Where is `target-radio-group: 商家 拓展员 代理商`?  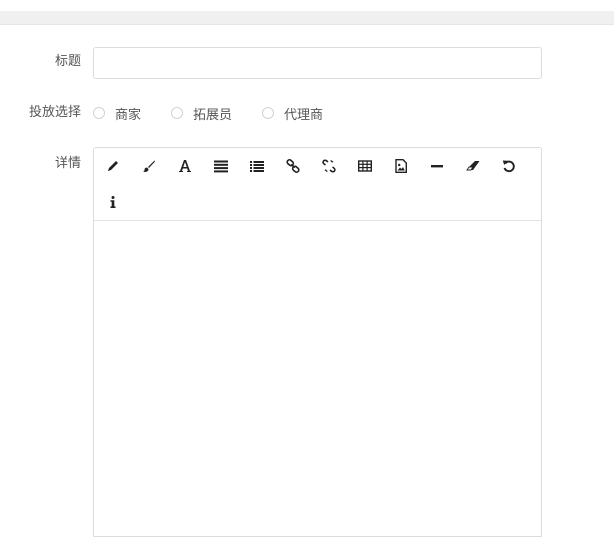 target-radio-group: 商家 拓展员 代理商 is located at coordinates (223, 113).